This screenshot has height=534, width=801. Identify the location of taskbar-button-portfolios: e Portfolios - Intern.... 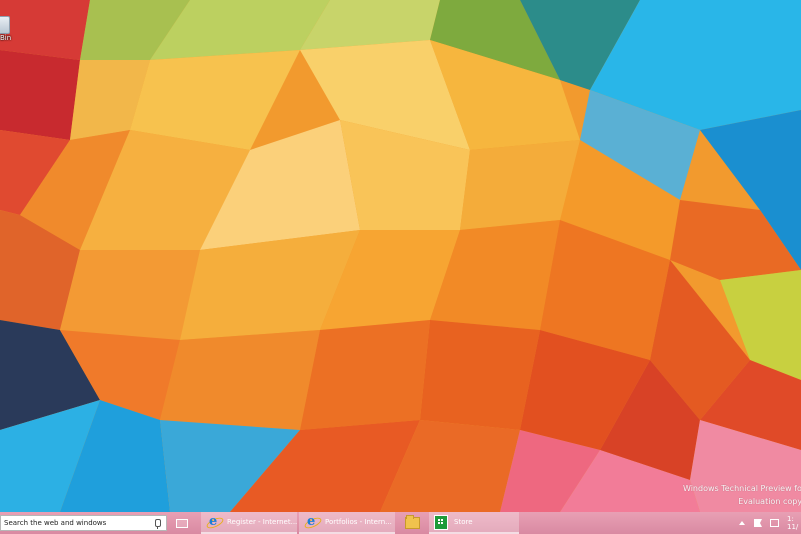
(347, 523).